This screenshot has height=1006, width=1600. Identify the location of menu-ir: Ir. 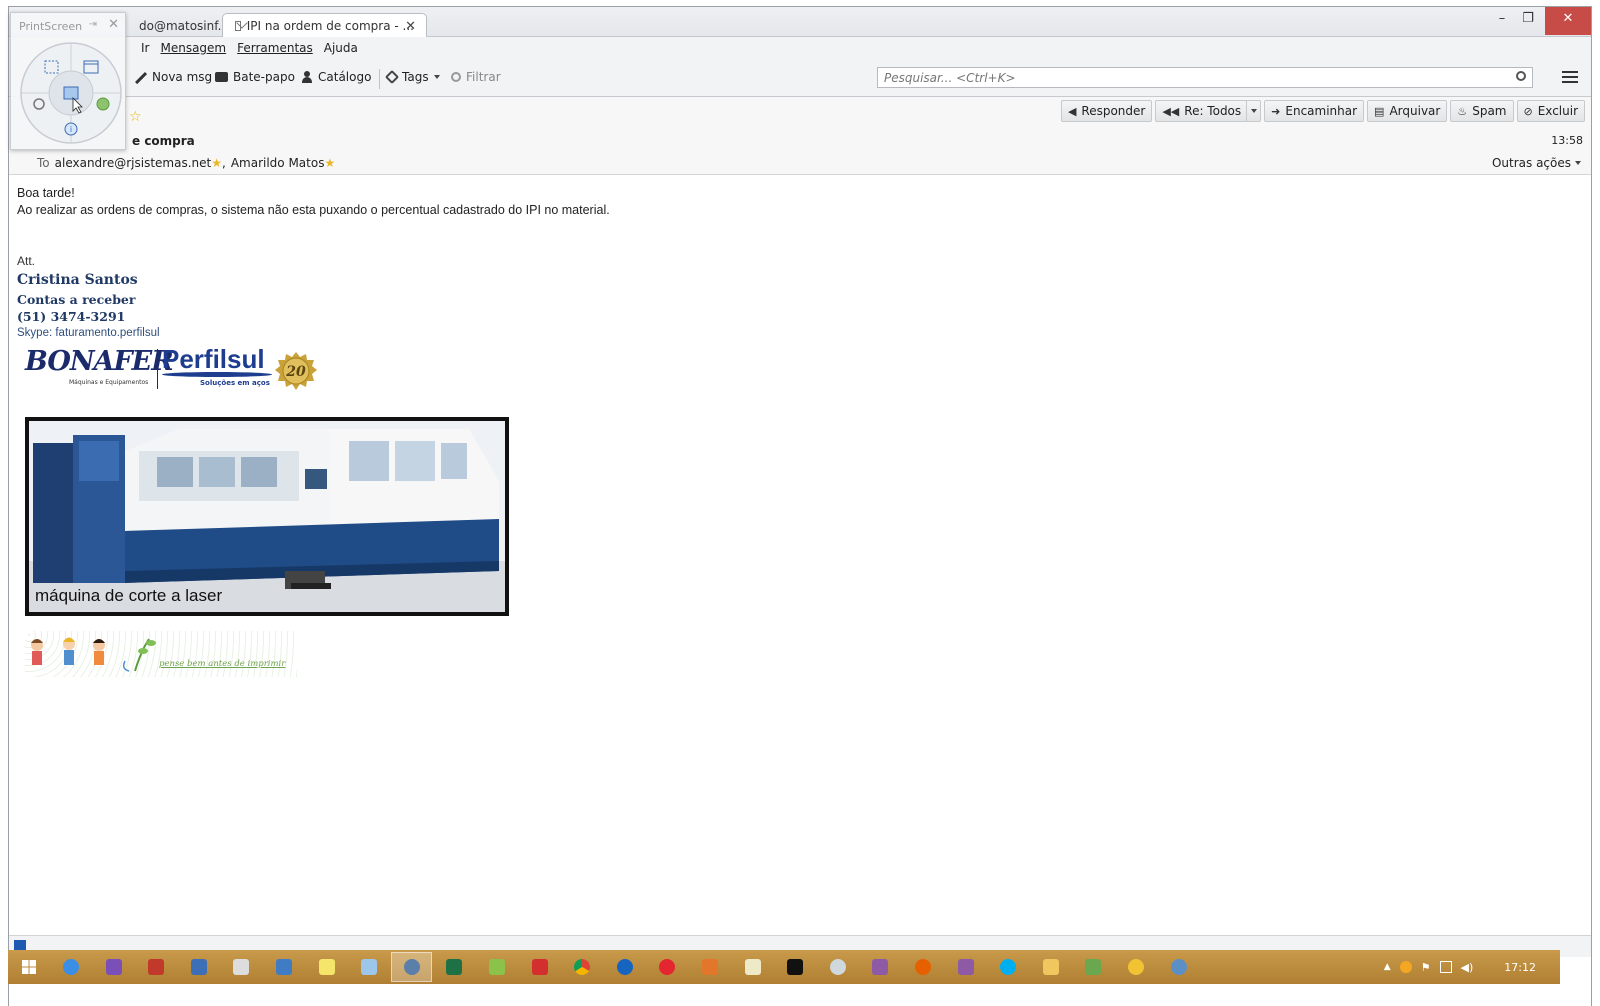
(145, 48).